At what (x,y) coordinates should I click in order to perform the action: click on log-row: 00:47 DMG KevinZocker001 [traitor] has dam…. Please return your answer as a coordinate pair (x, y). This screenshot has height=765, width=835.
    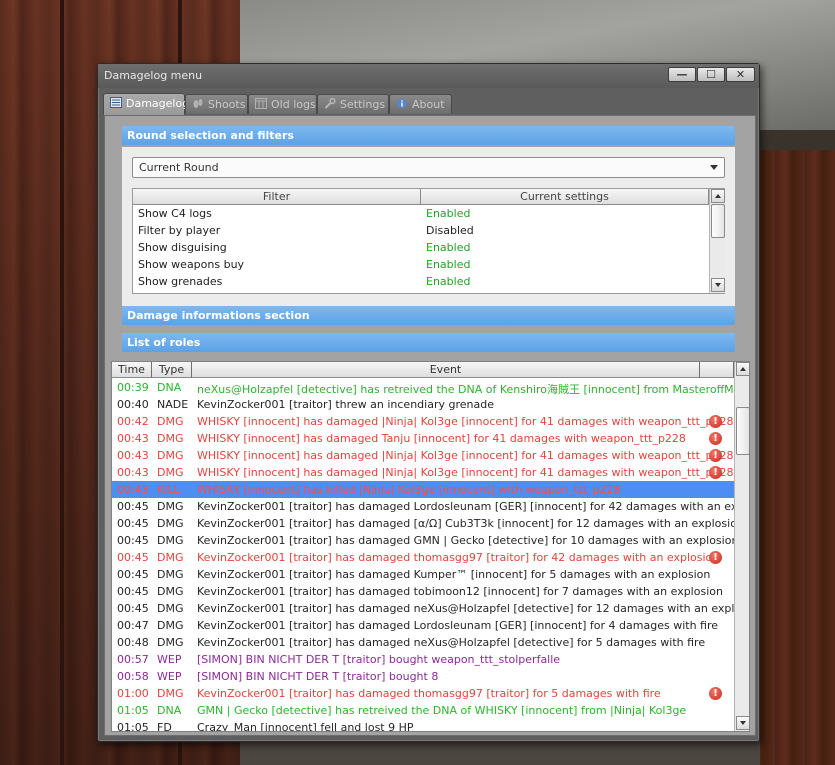
    Looking at the image, I should click on (423, 625).